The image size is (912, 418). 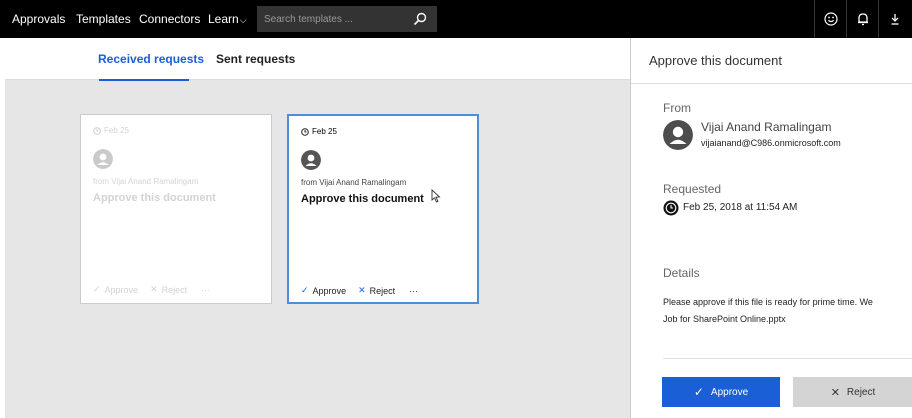 I want to click on details-label: Details, so click(x=681, y=273).